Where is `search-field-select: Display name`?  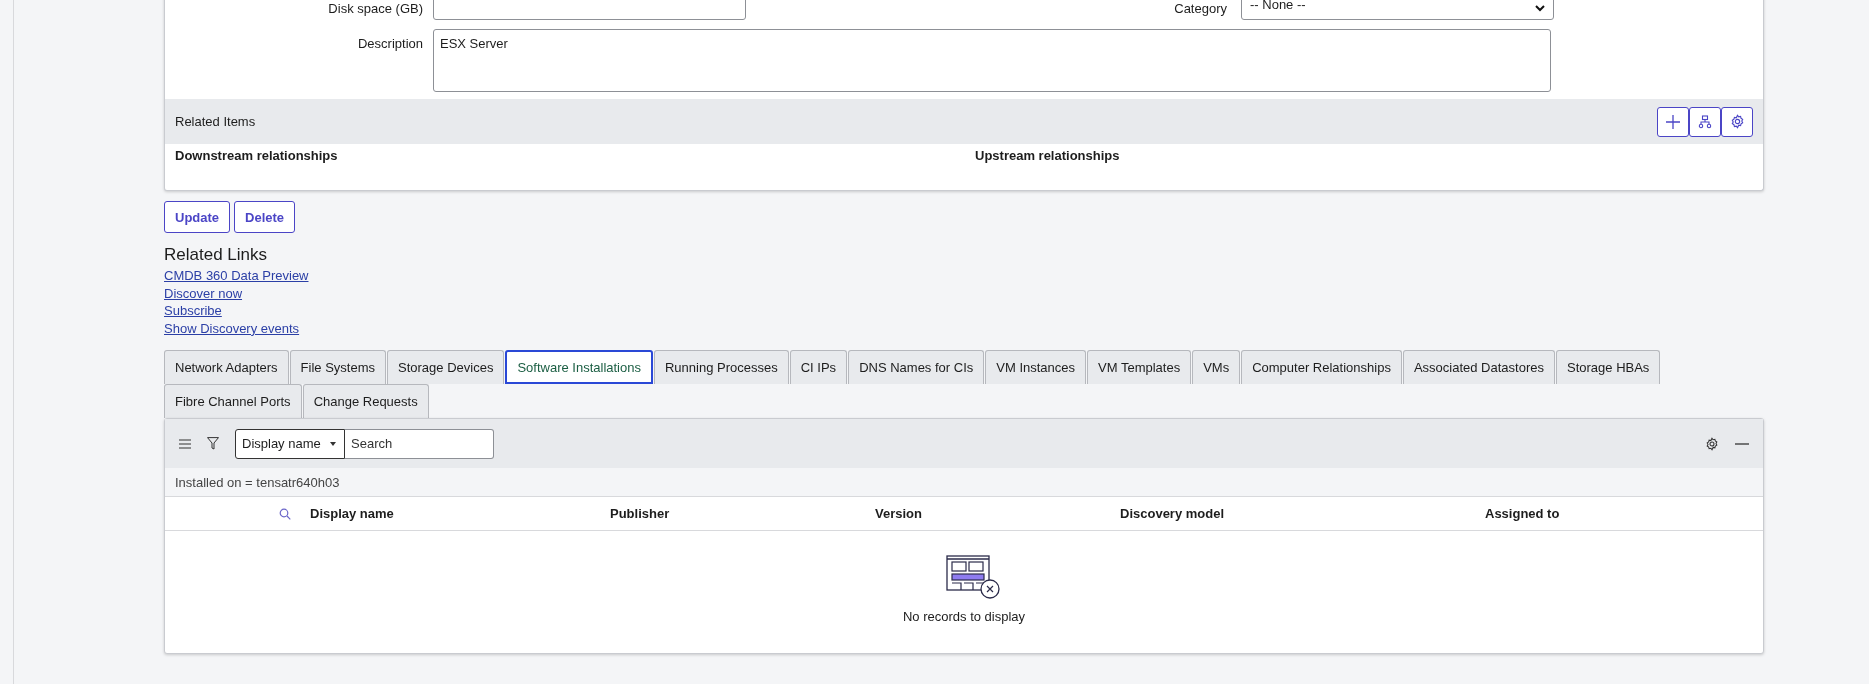 search-field-select: Display name is located at coordinates (290, 443).